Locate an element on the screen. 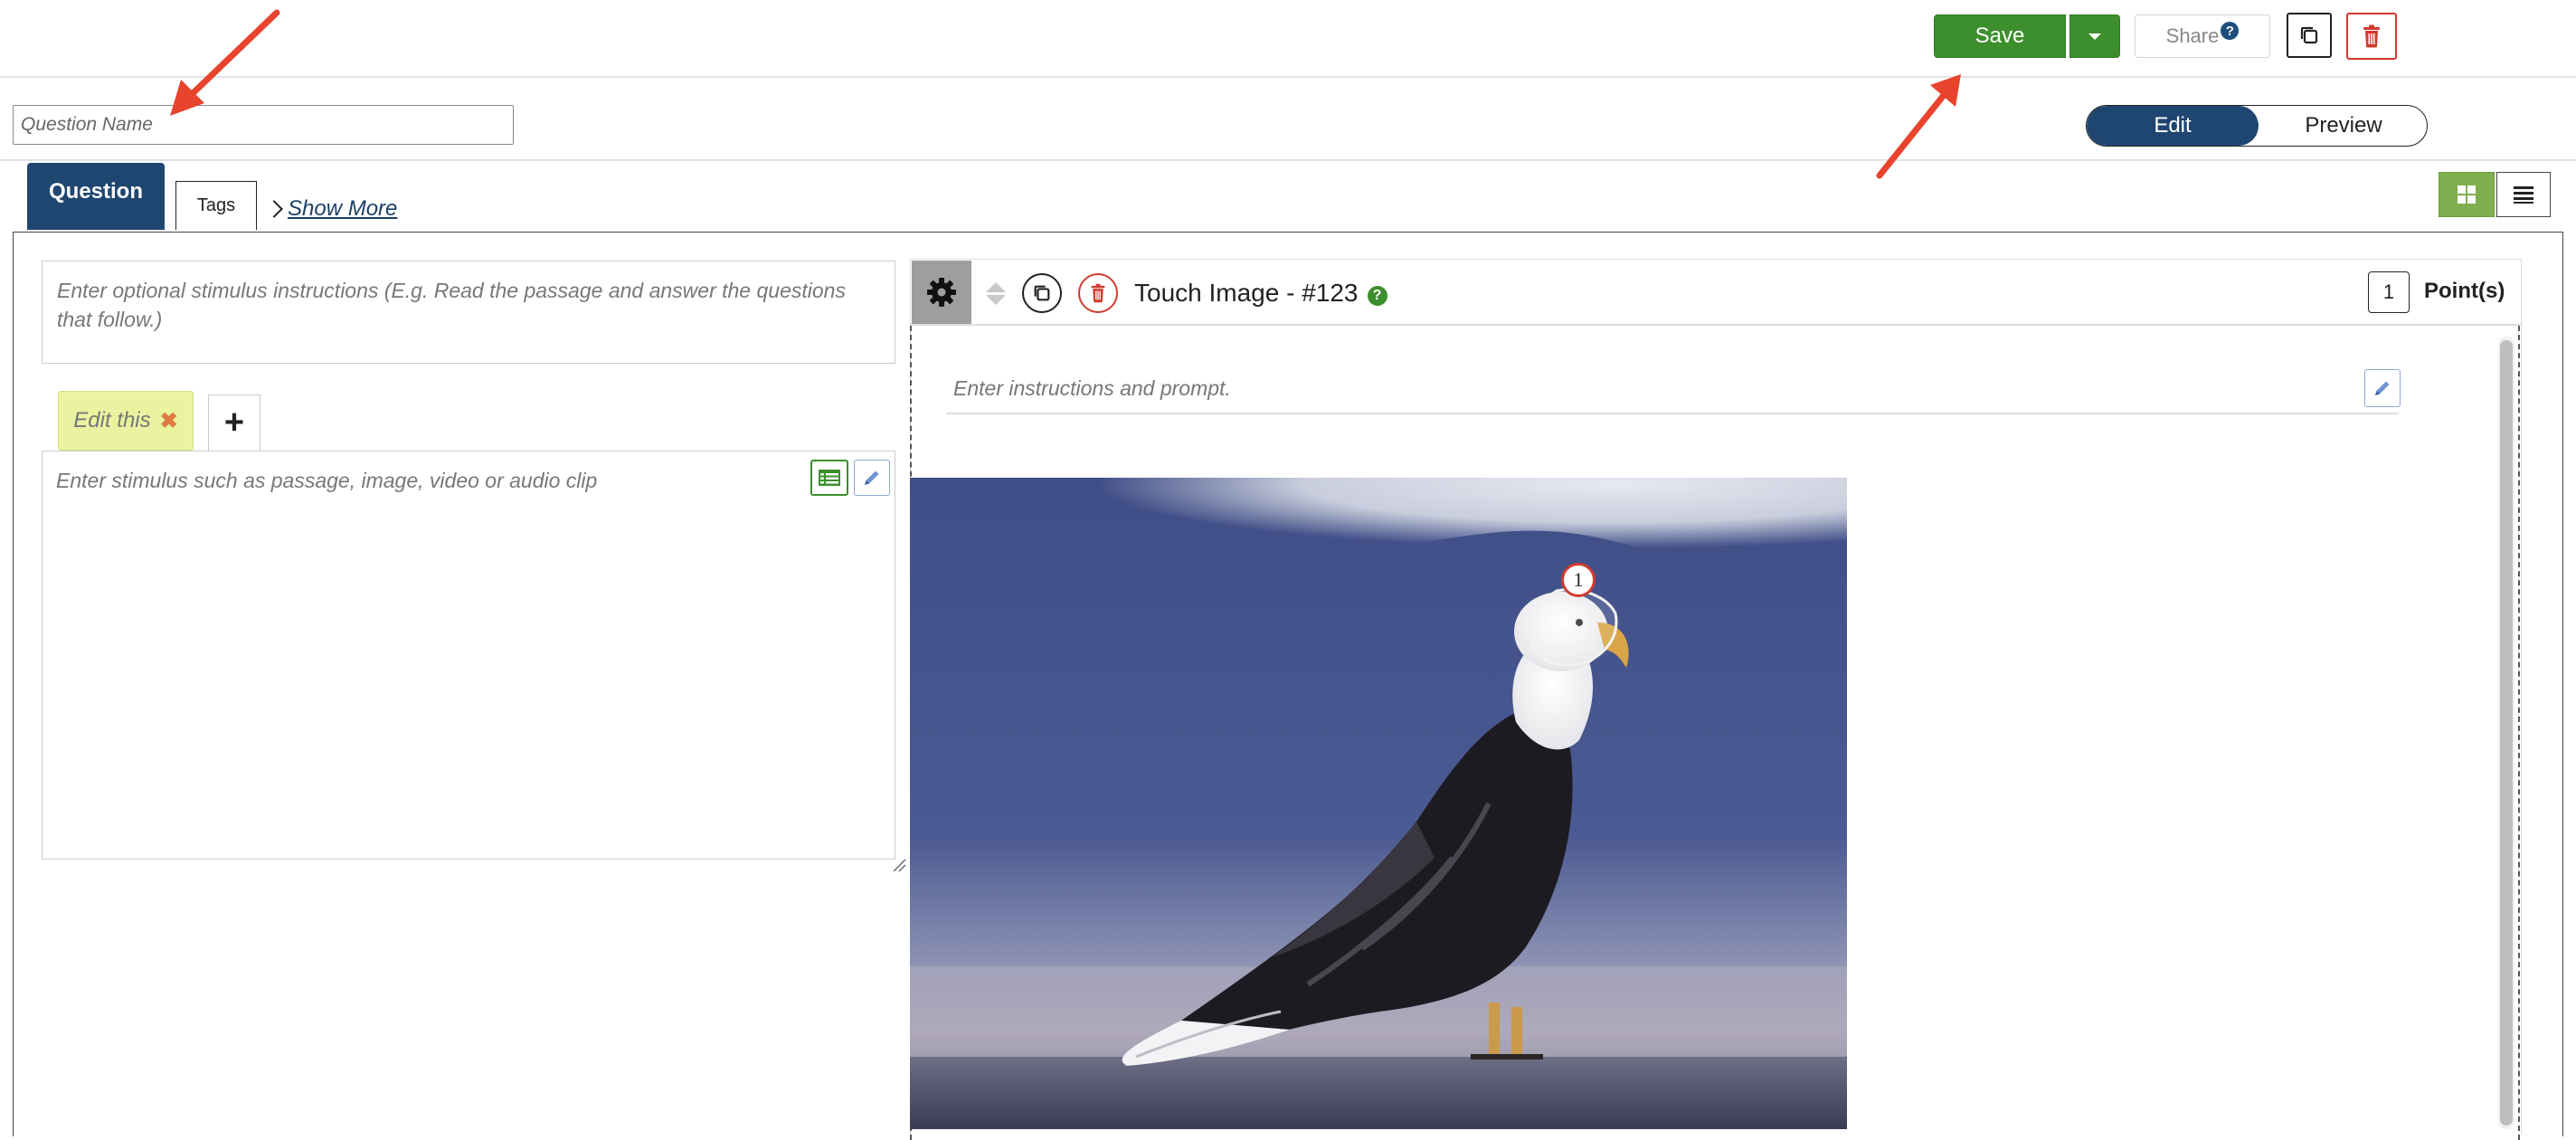  grid-view-button is located at coordinates (2467, 194).